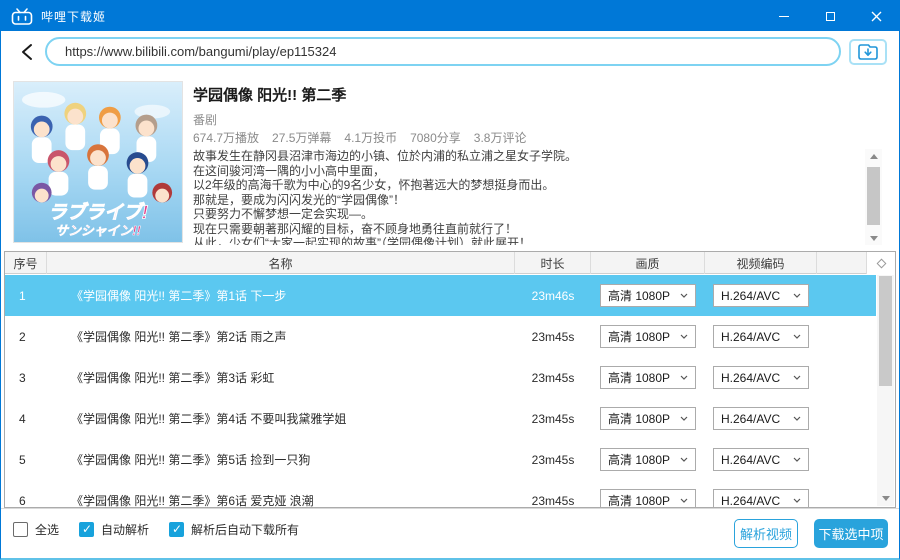  I want to click on window-controls, so click(830, 16).